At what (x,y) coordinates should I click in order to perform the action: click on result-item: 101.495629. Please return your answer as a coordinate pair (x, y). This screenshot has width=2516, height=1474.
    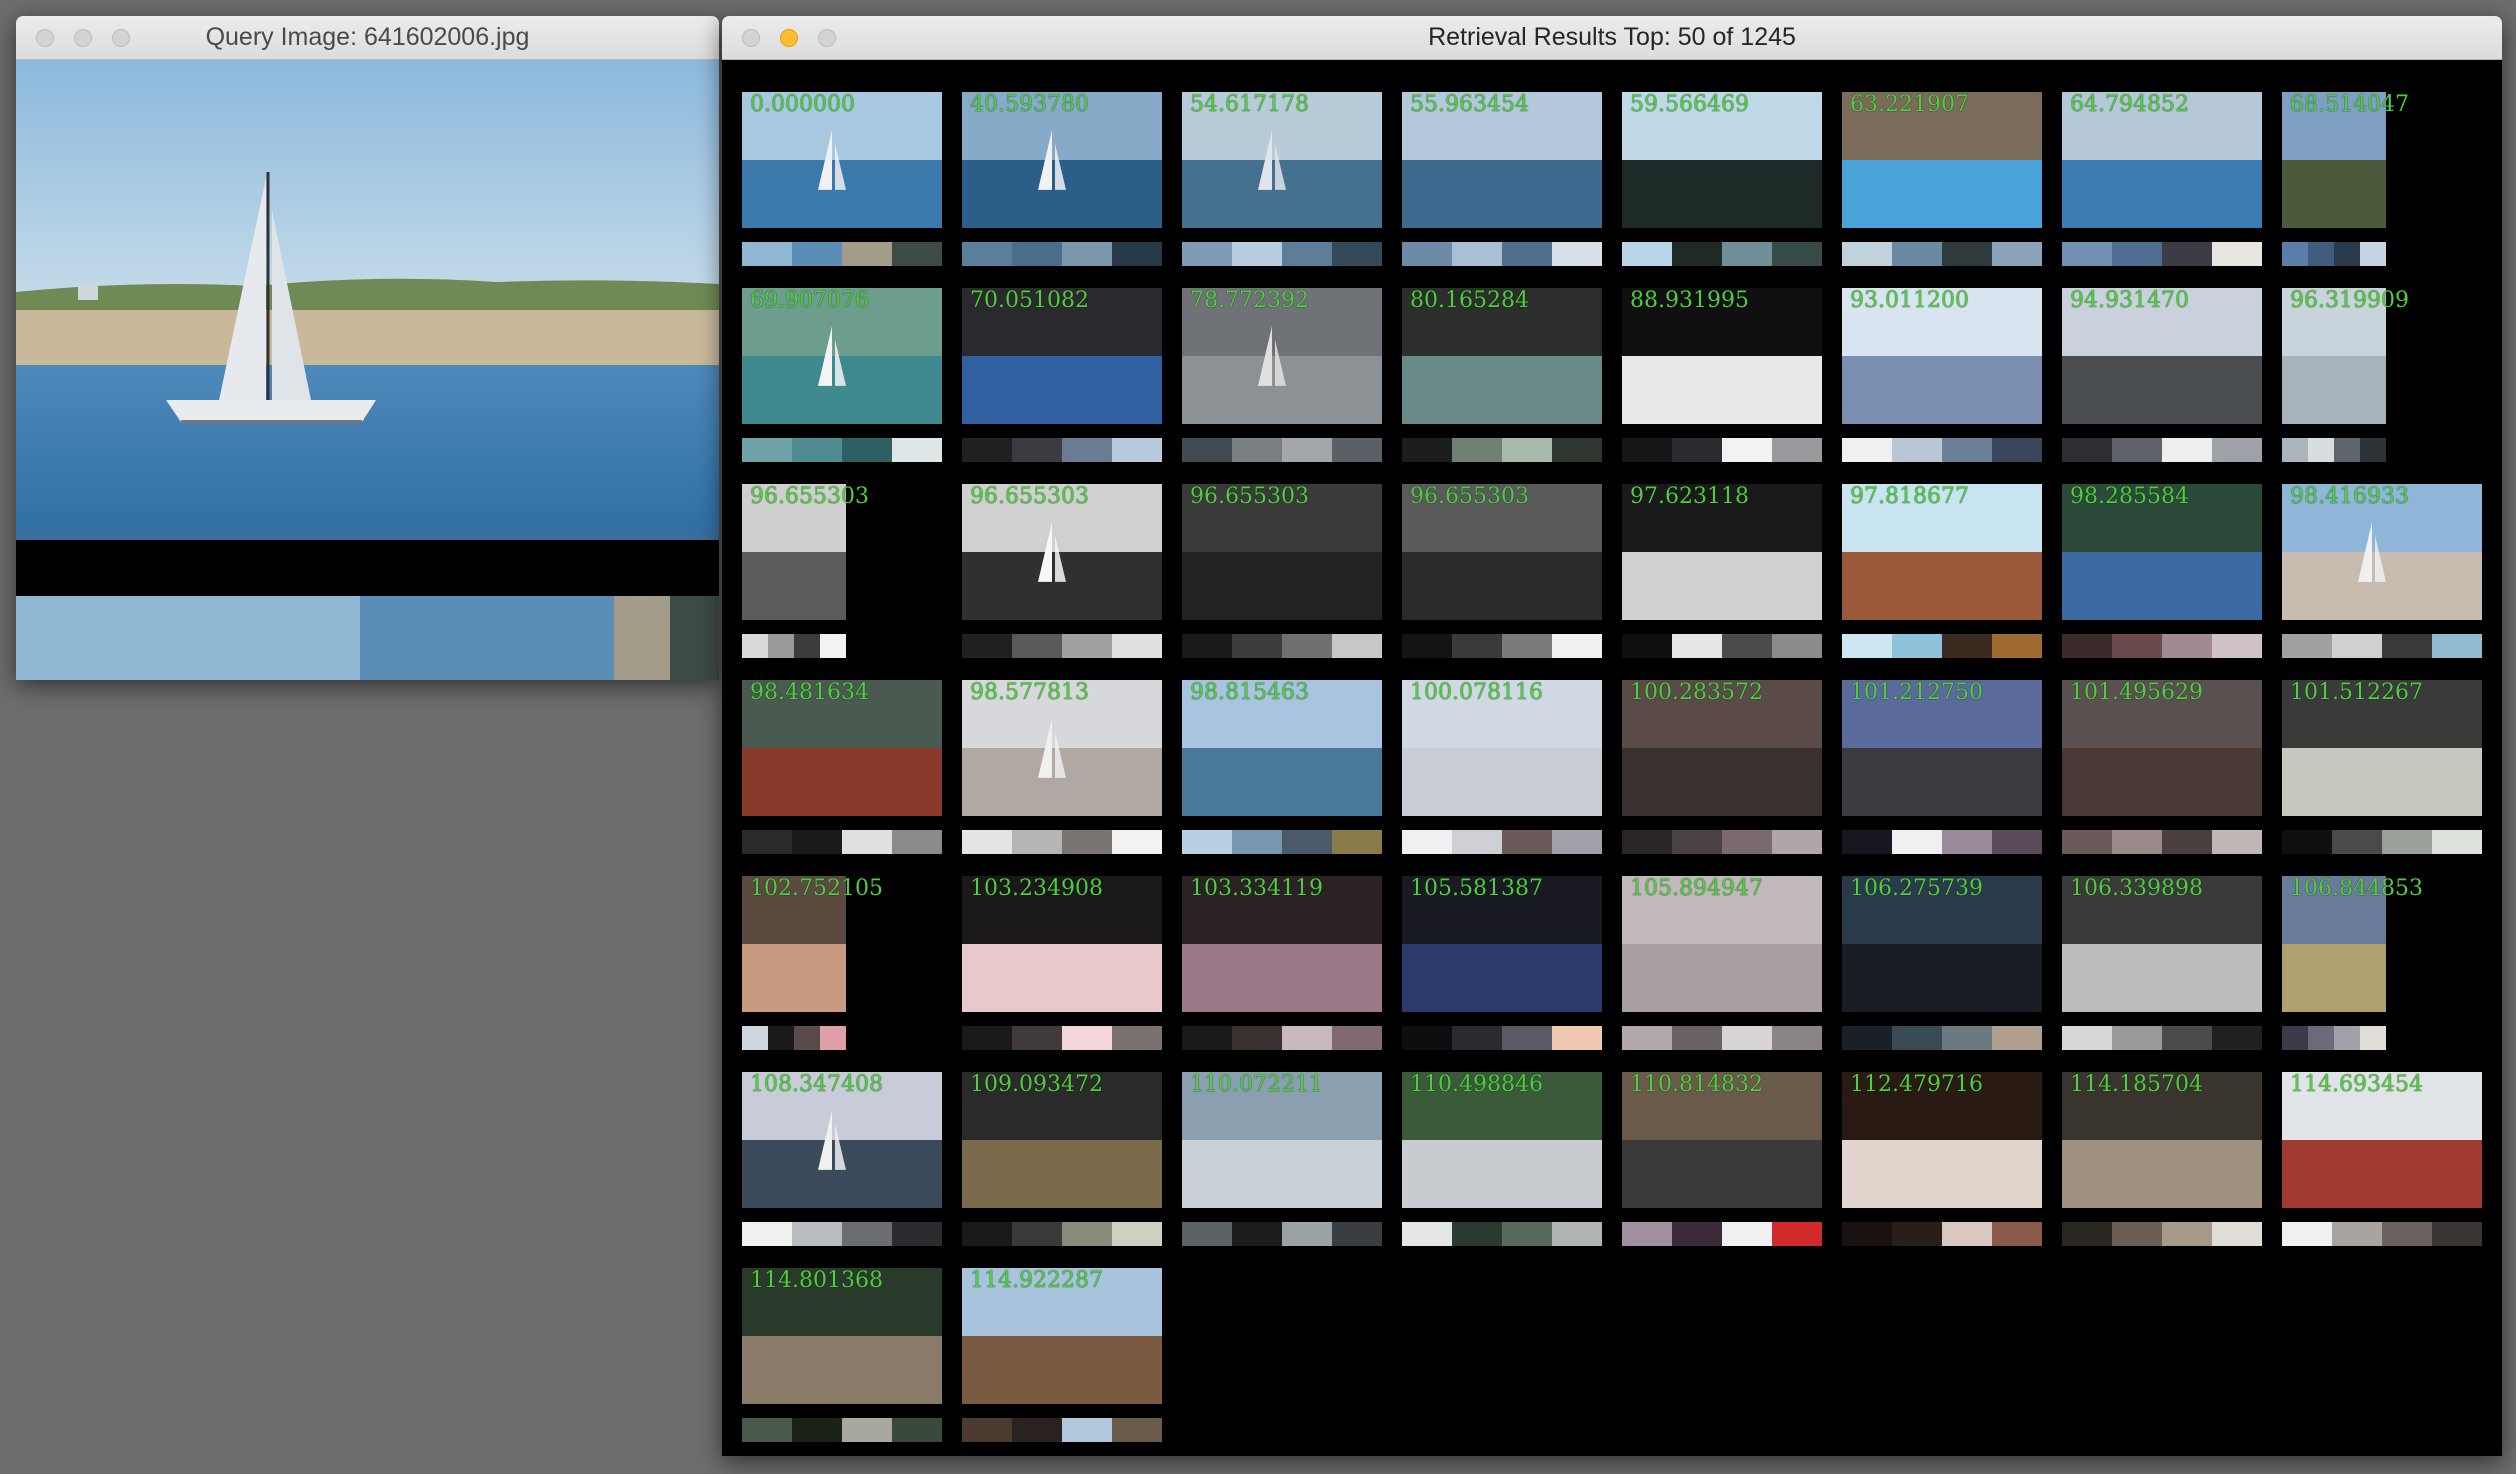
    Looking at the image, I should click on (2162, 771).